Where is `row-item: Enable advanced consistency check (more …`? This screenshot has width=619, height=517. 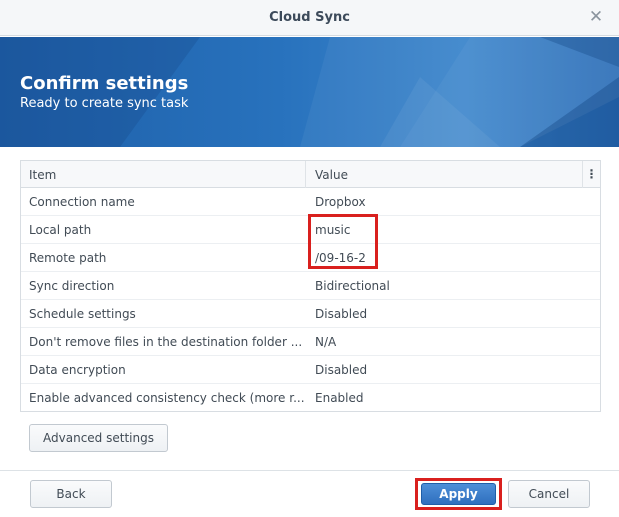
row-item: Enable advanced consistency check (more … is located at coordinates (166, 398).